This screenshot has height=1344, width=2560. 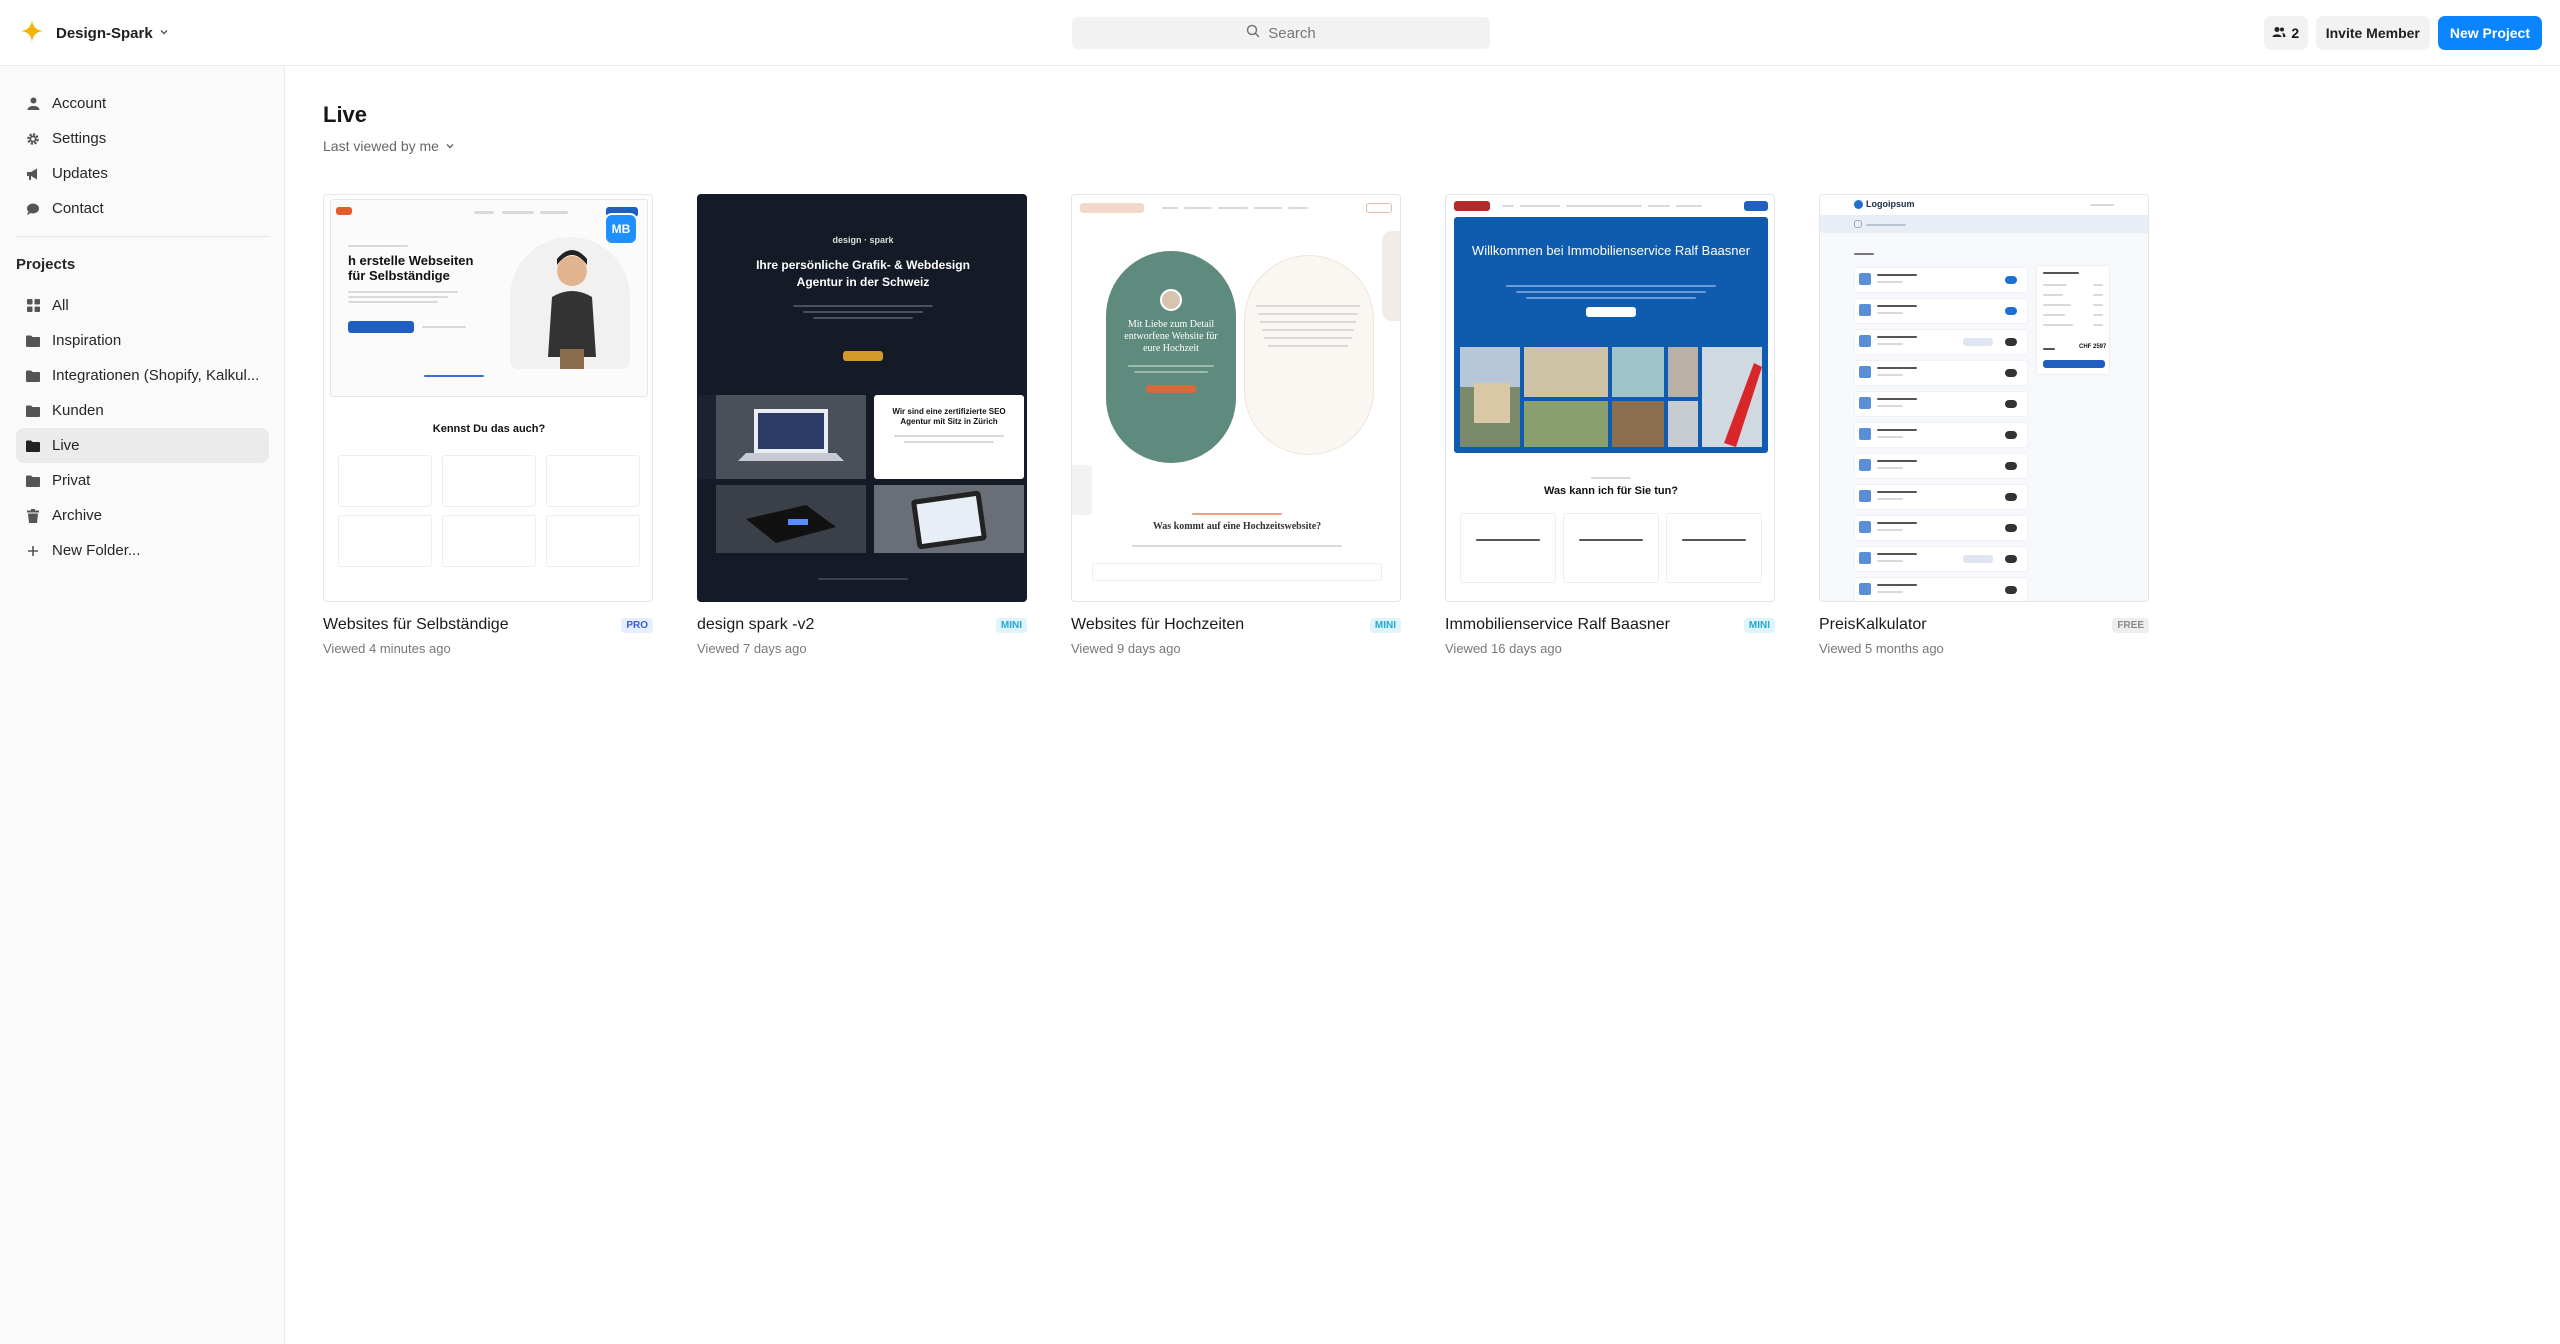 I want to click on sidebar-item-all: All, so click(x=142, y=305).